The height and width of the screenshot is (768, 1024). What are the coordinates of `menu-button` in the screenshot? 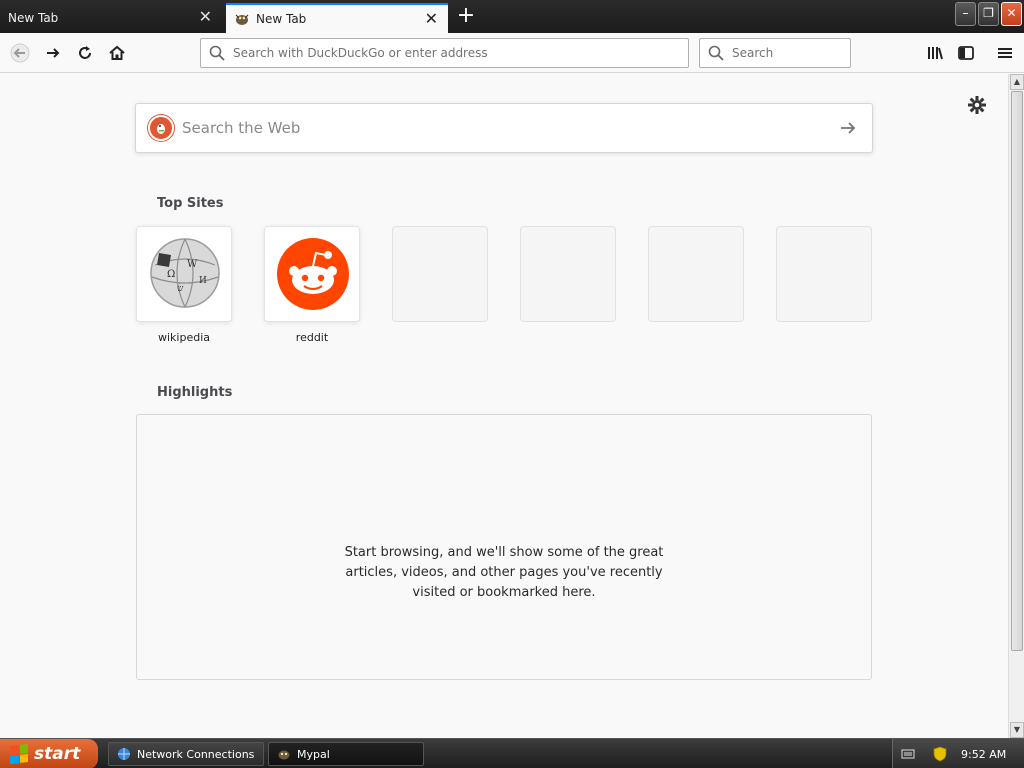 It's located at (1005, 53).